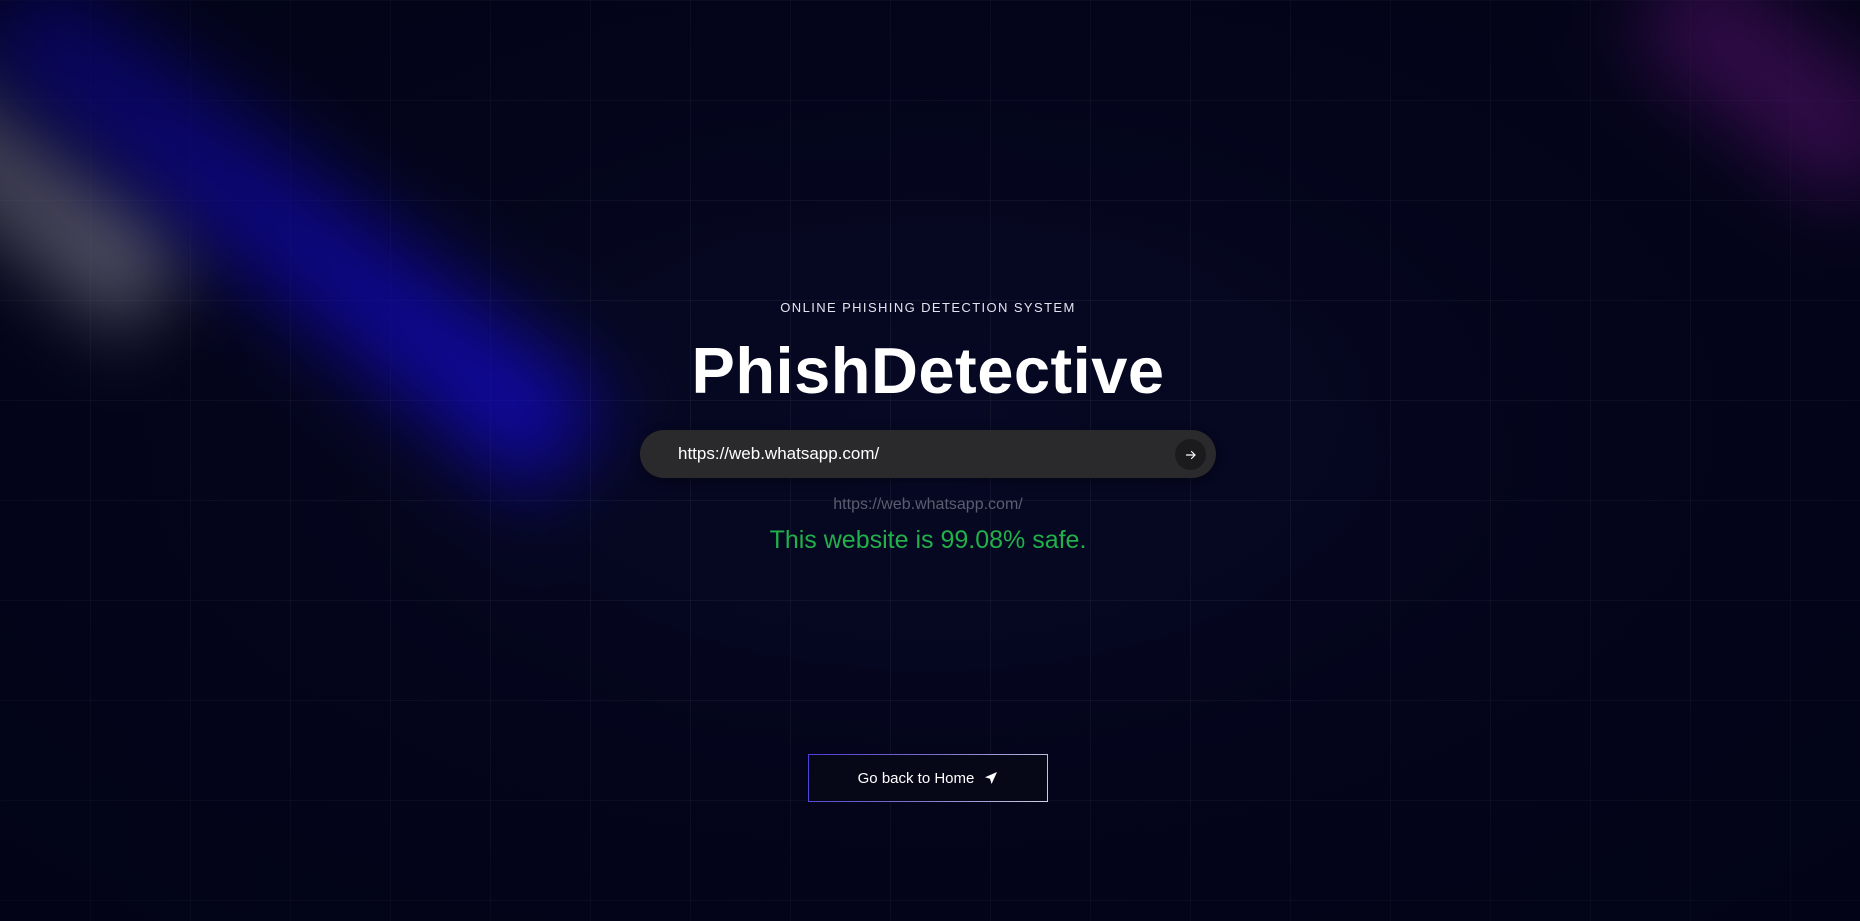  I want to click on go-home-label: Go back to Home, so click(916, 778).